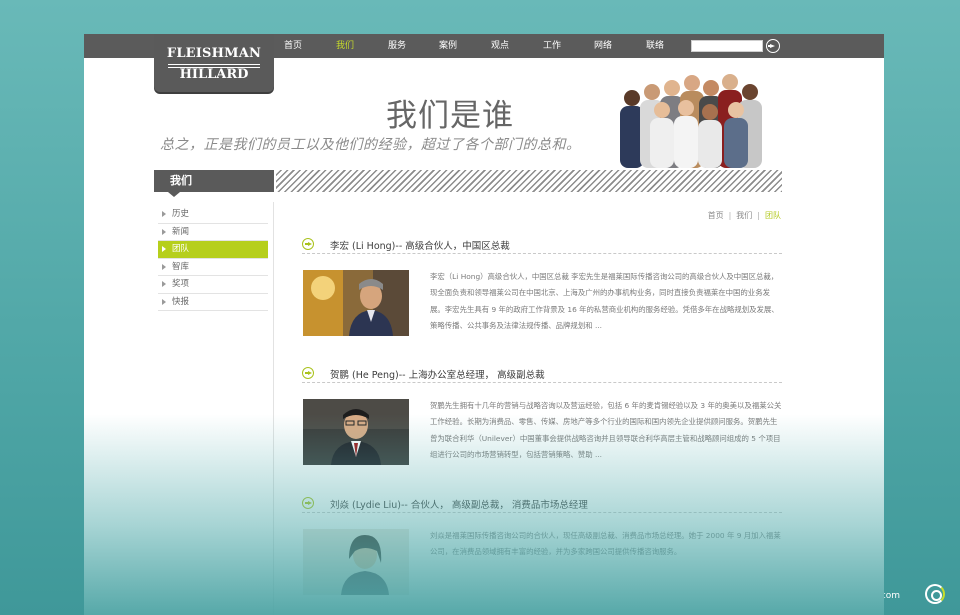 This screenshot has height=615, width=960. Describe the element at coordinates (213, 250) in the screenshot. I see `sidebar-item-team: 团队` at that location.